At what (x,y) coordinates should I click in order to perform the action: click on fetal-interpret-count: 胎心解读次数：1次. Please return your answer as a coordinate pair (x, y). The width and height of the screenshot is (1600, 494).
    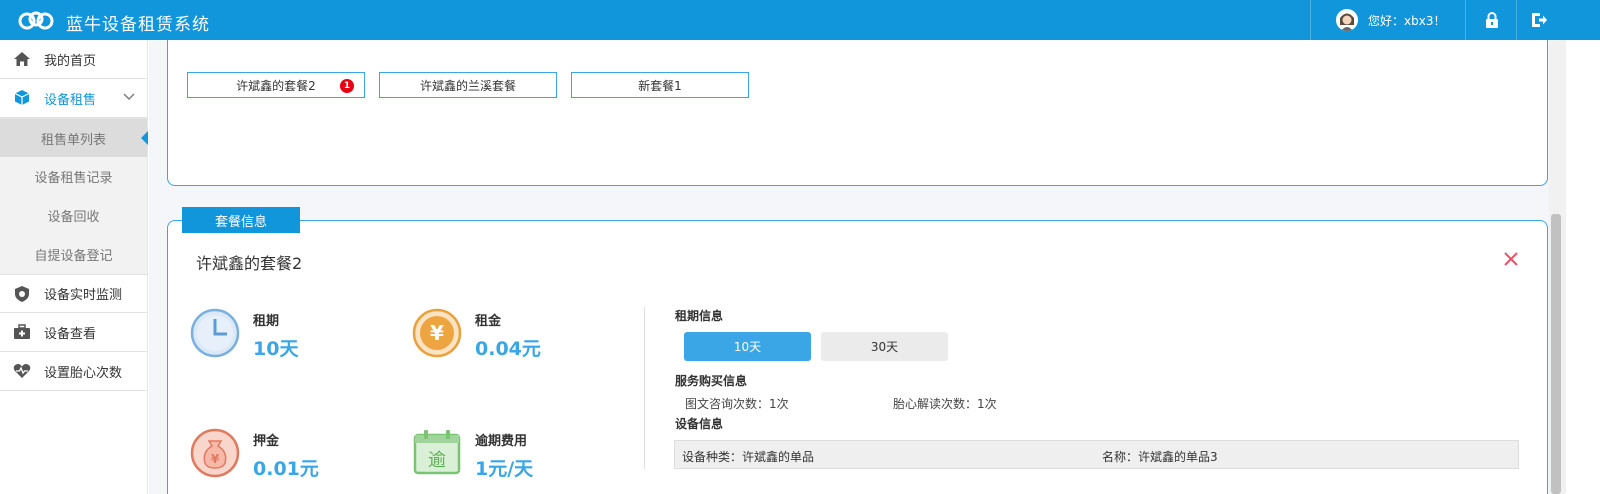
    Looking at the image, I should click on (945, 404).